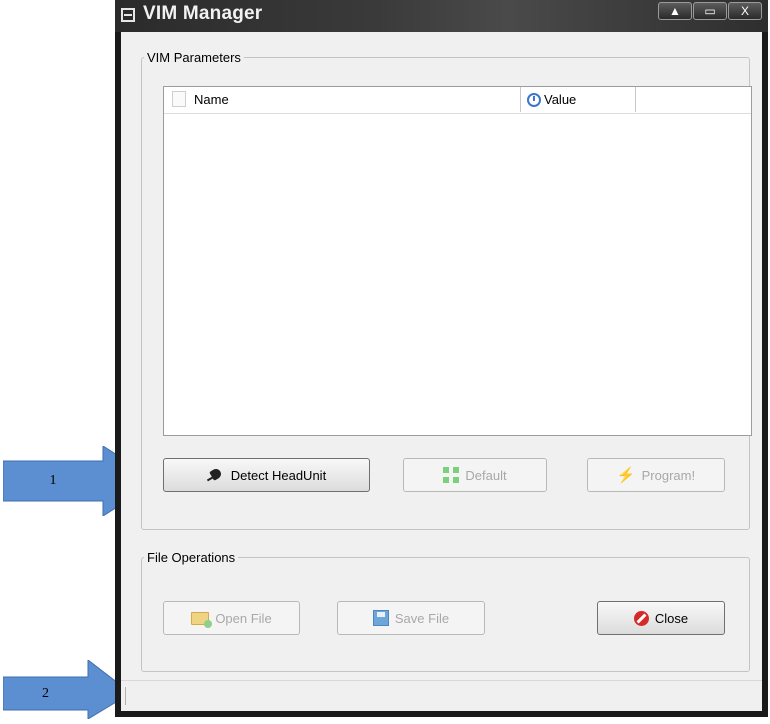  I want to click on disk-icon, so click(380, 618).